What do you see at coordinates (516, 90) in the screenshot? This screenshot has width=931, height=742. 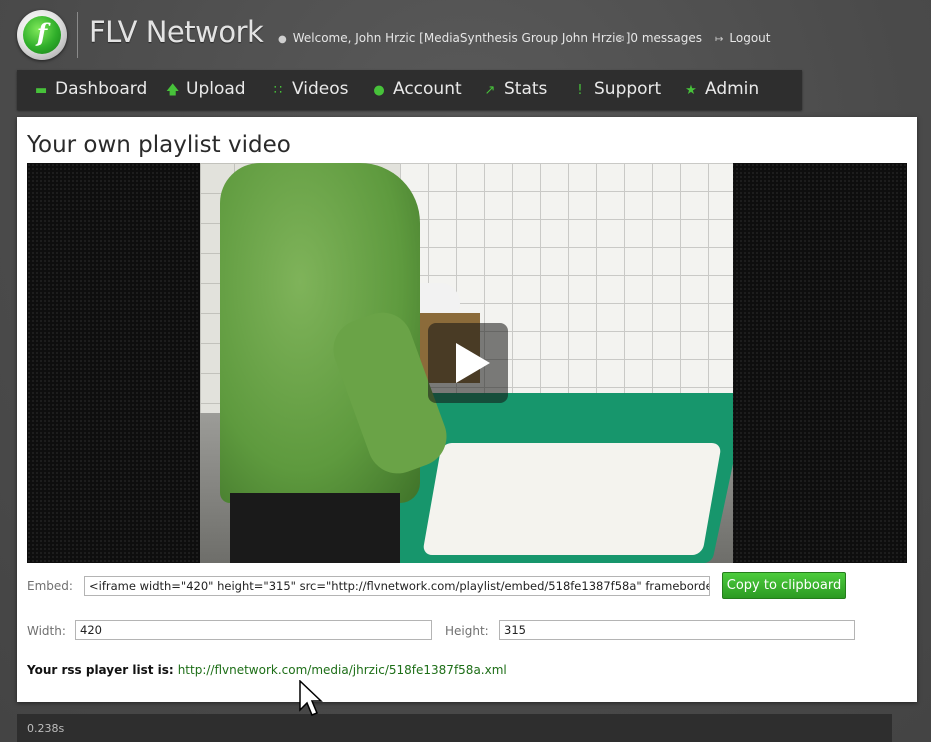 I see `nav-stats: ↗ Stats` at bounding box center [516, 90].